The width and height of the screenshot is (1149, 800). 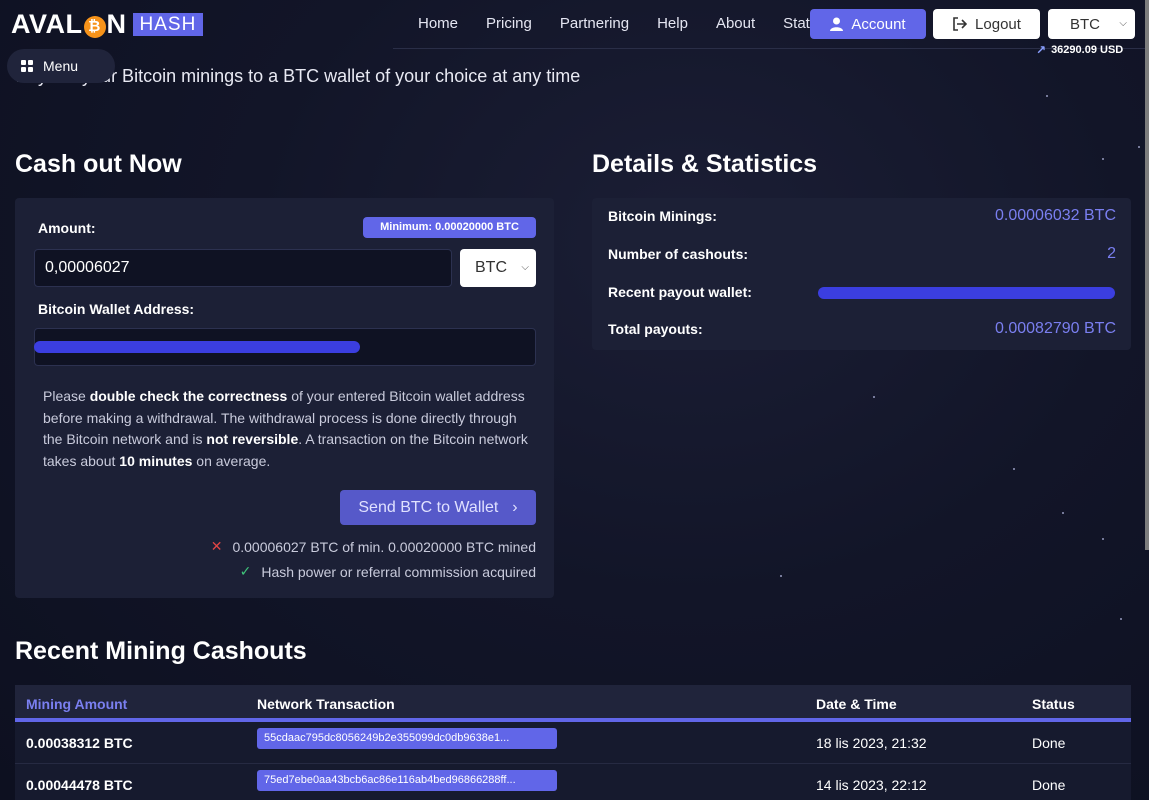 I want to click on logo-hash-badge: HASH, so click(x=168, y=24).